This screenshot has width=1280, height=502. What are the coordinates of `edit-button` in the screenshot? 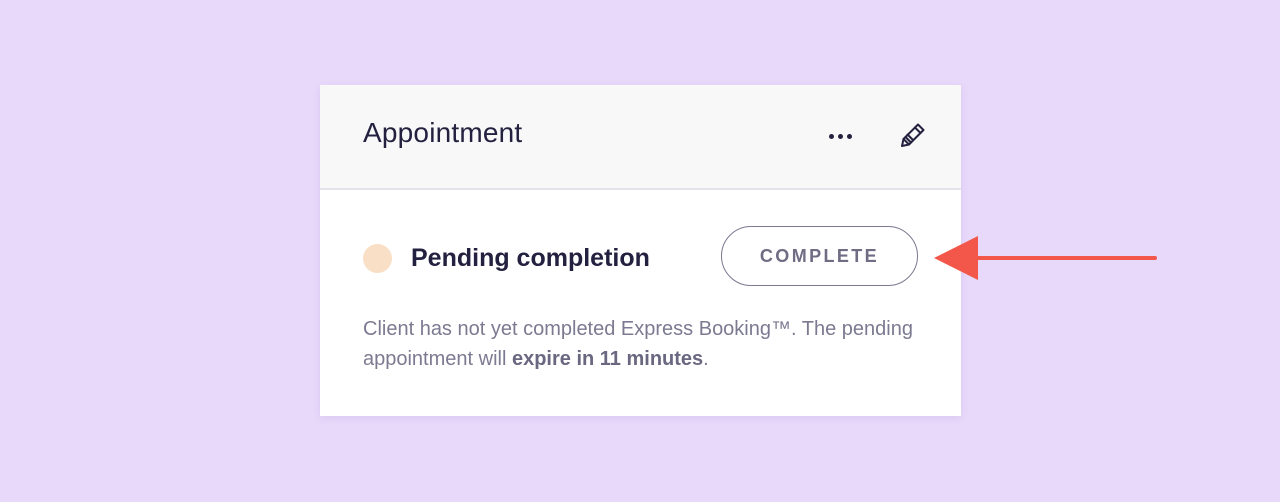 It's located at (913, 135).